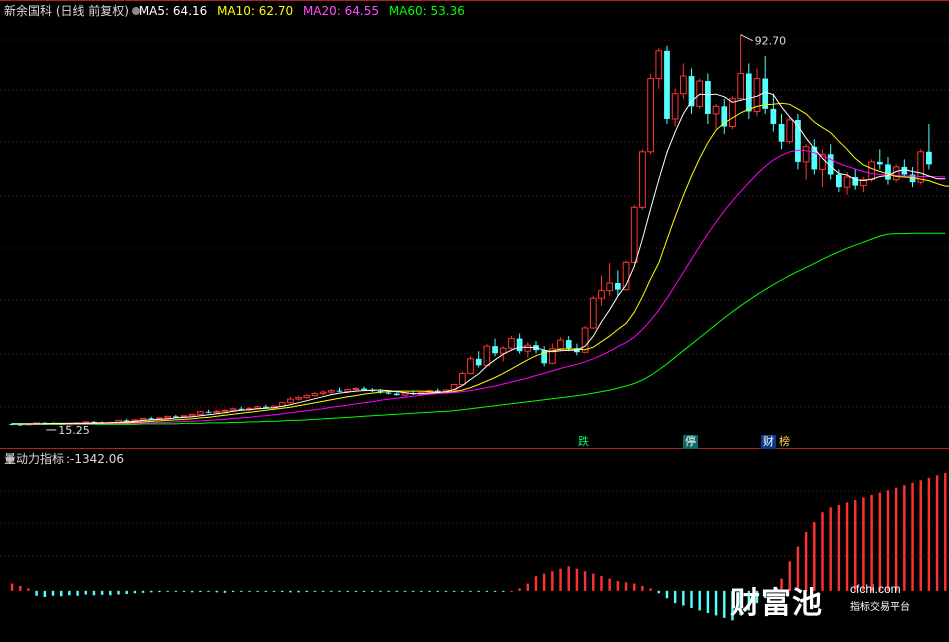 Image resolution: width=949 pixels, height=642 pixels. What do you see at coordinates (34, 459) in the screenshot?
I see `indicator-title: 量动力指标` at bounding box center [34, 459].